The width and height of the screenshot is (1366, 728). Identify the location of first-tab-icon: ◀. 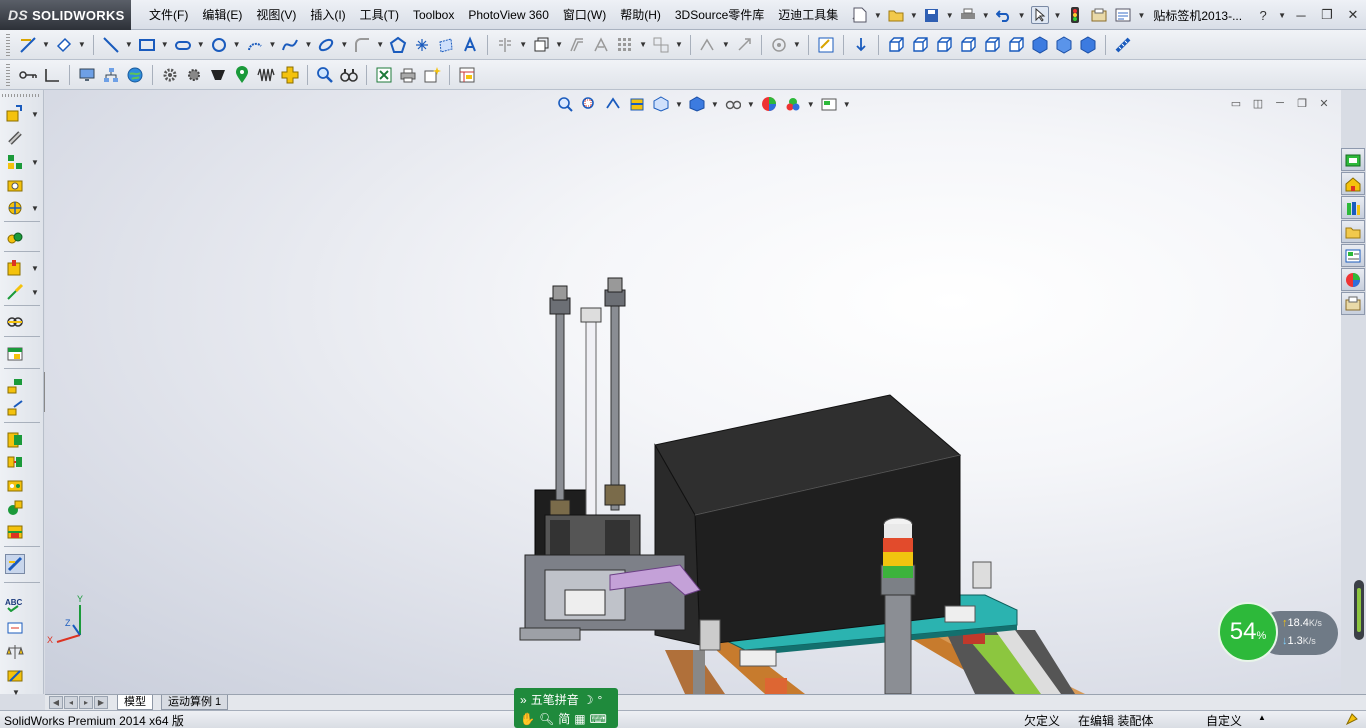
(56, 702).